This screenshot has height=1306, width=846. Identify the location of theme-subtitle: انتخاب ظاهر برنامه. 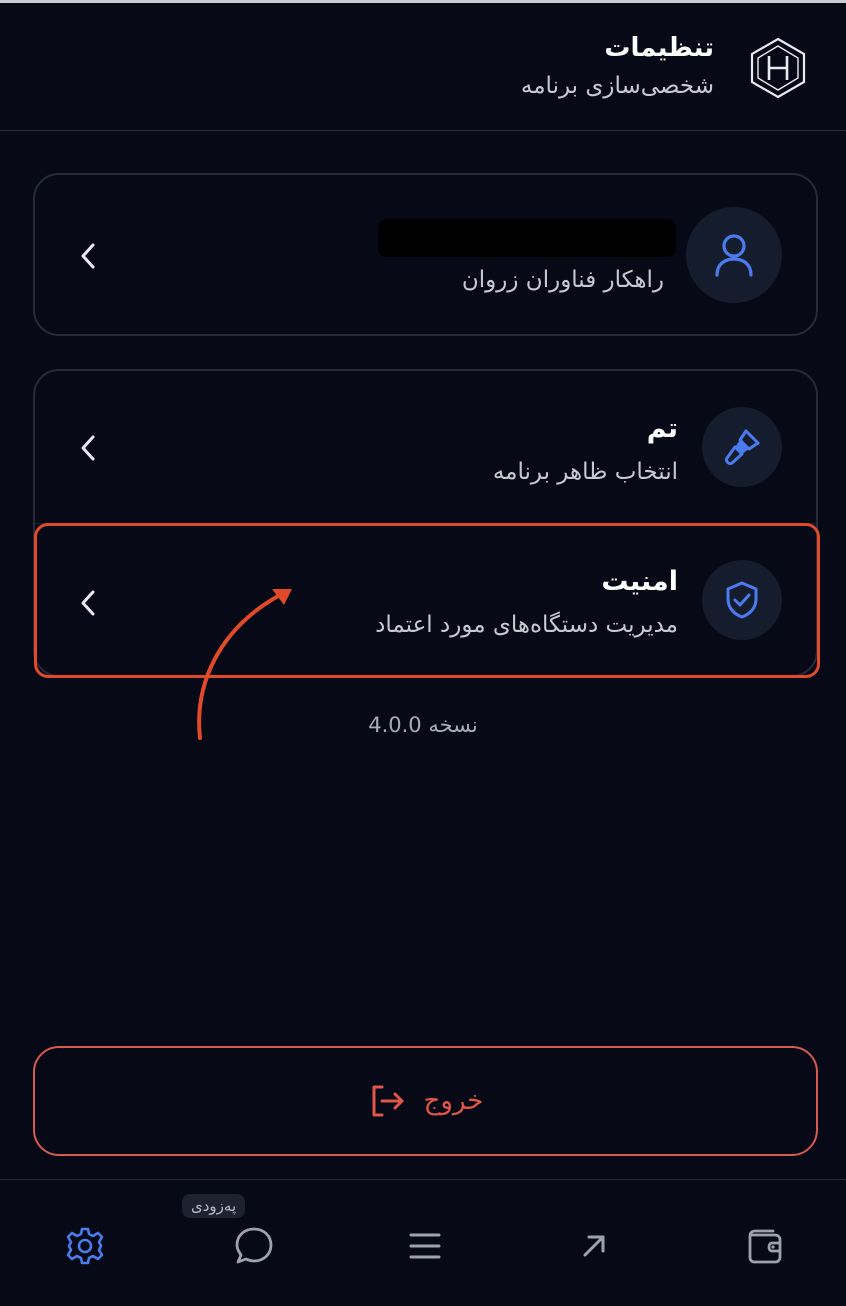
(585, 472).